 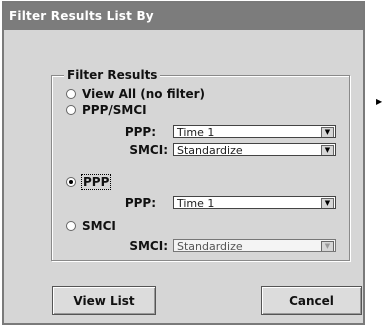 I want to click on radio-view-all-label: View All (no filter), so click(x=144, y=94).